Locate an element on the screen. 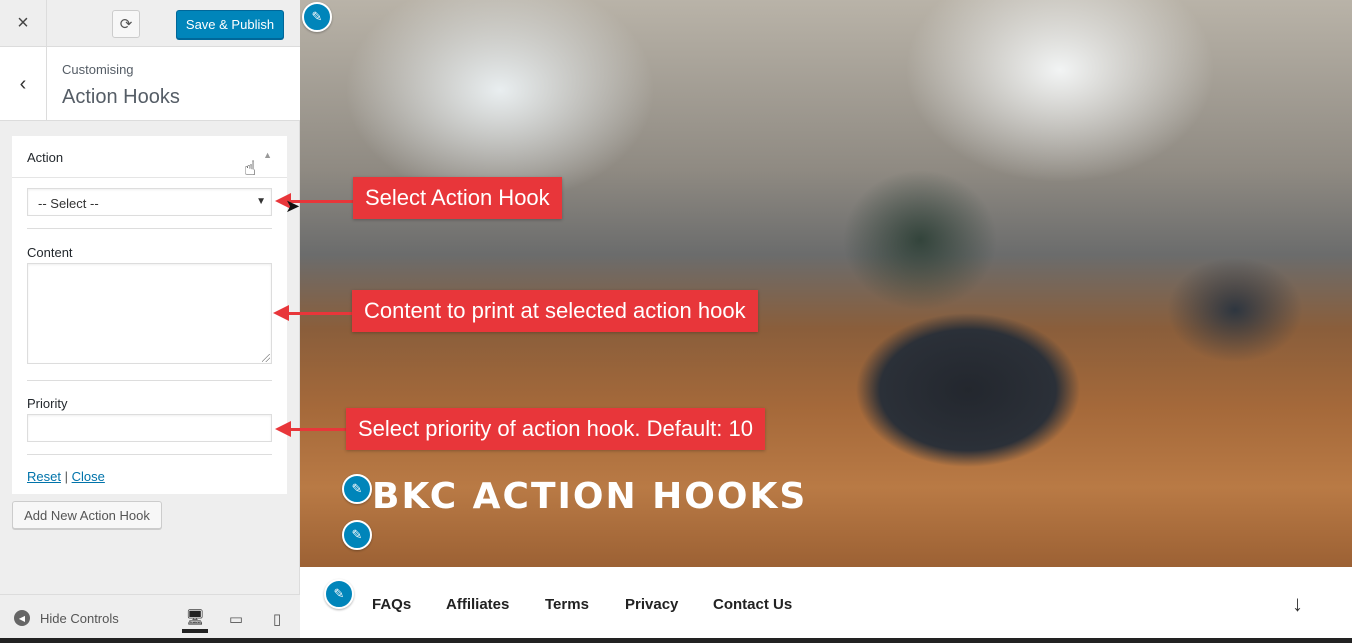 Image resolution: width=1352 pixels, height=643 pixels. collapse-arrow-icon: ▲ is located at coordinates (267, 155).